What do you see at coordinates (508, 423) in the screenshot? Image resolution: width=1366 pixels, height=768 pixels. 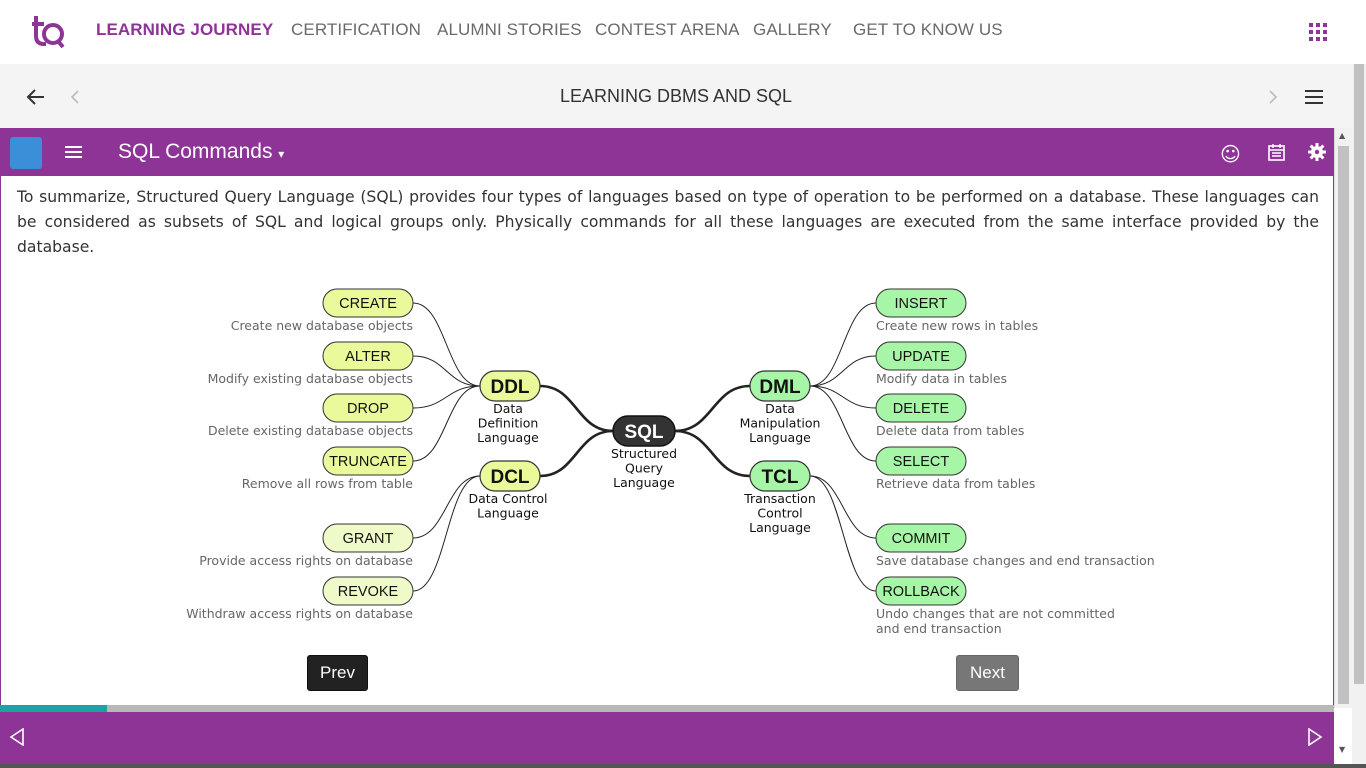 I see `group-caption-ddl: Definition` at bounding box center [508, 423].